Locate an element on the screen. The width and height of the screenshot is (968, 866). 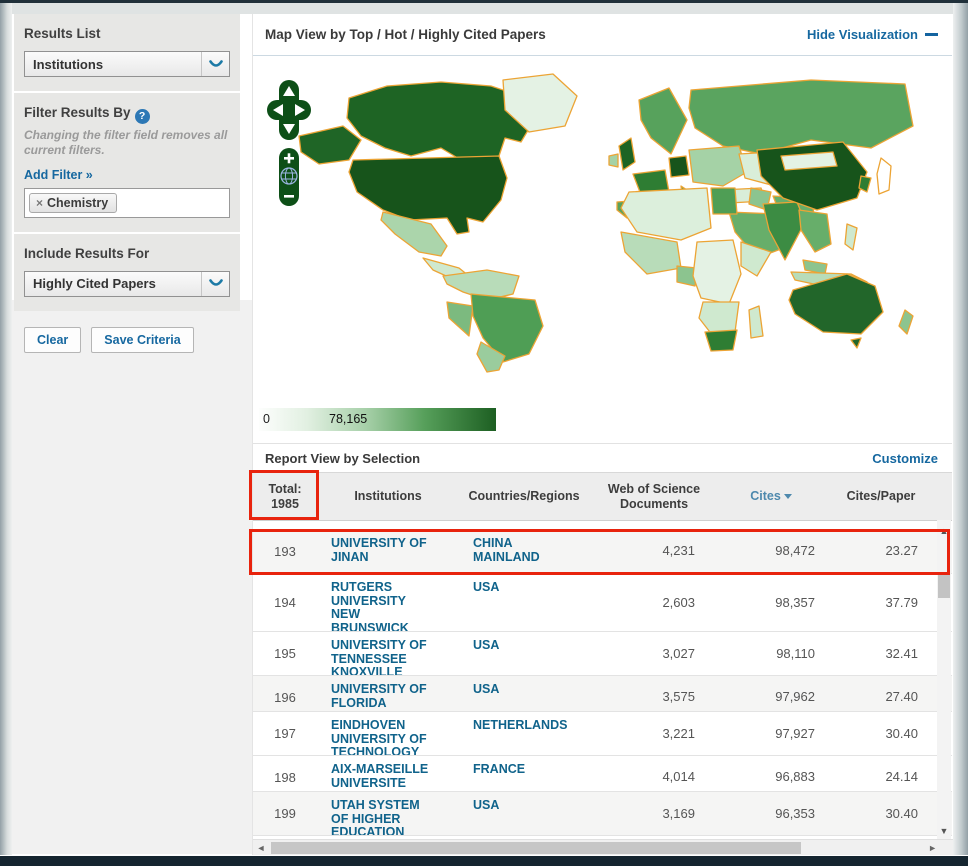
region-egypt is located at coordinates (724, 201).